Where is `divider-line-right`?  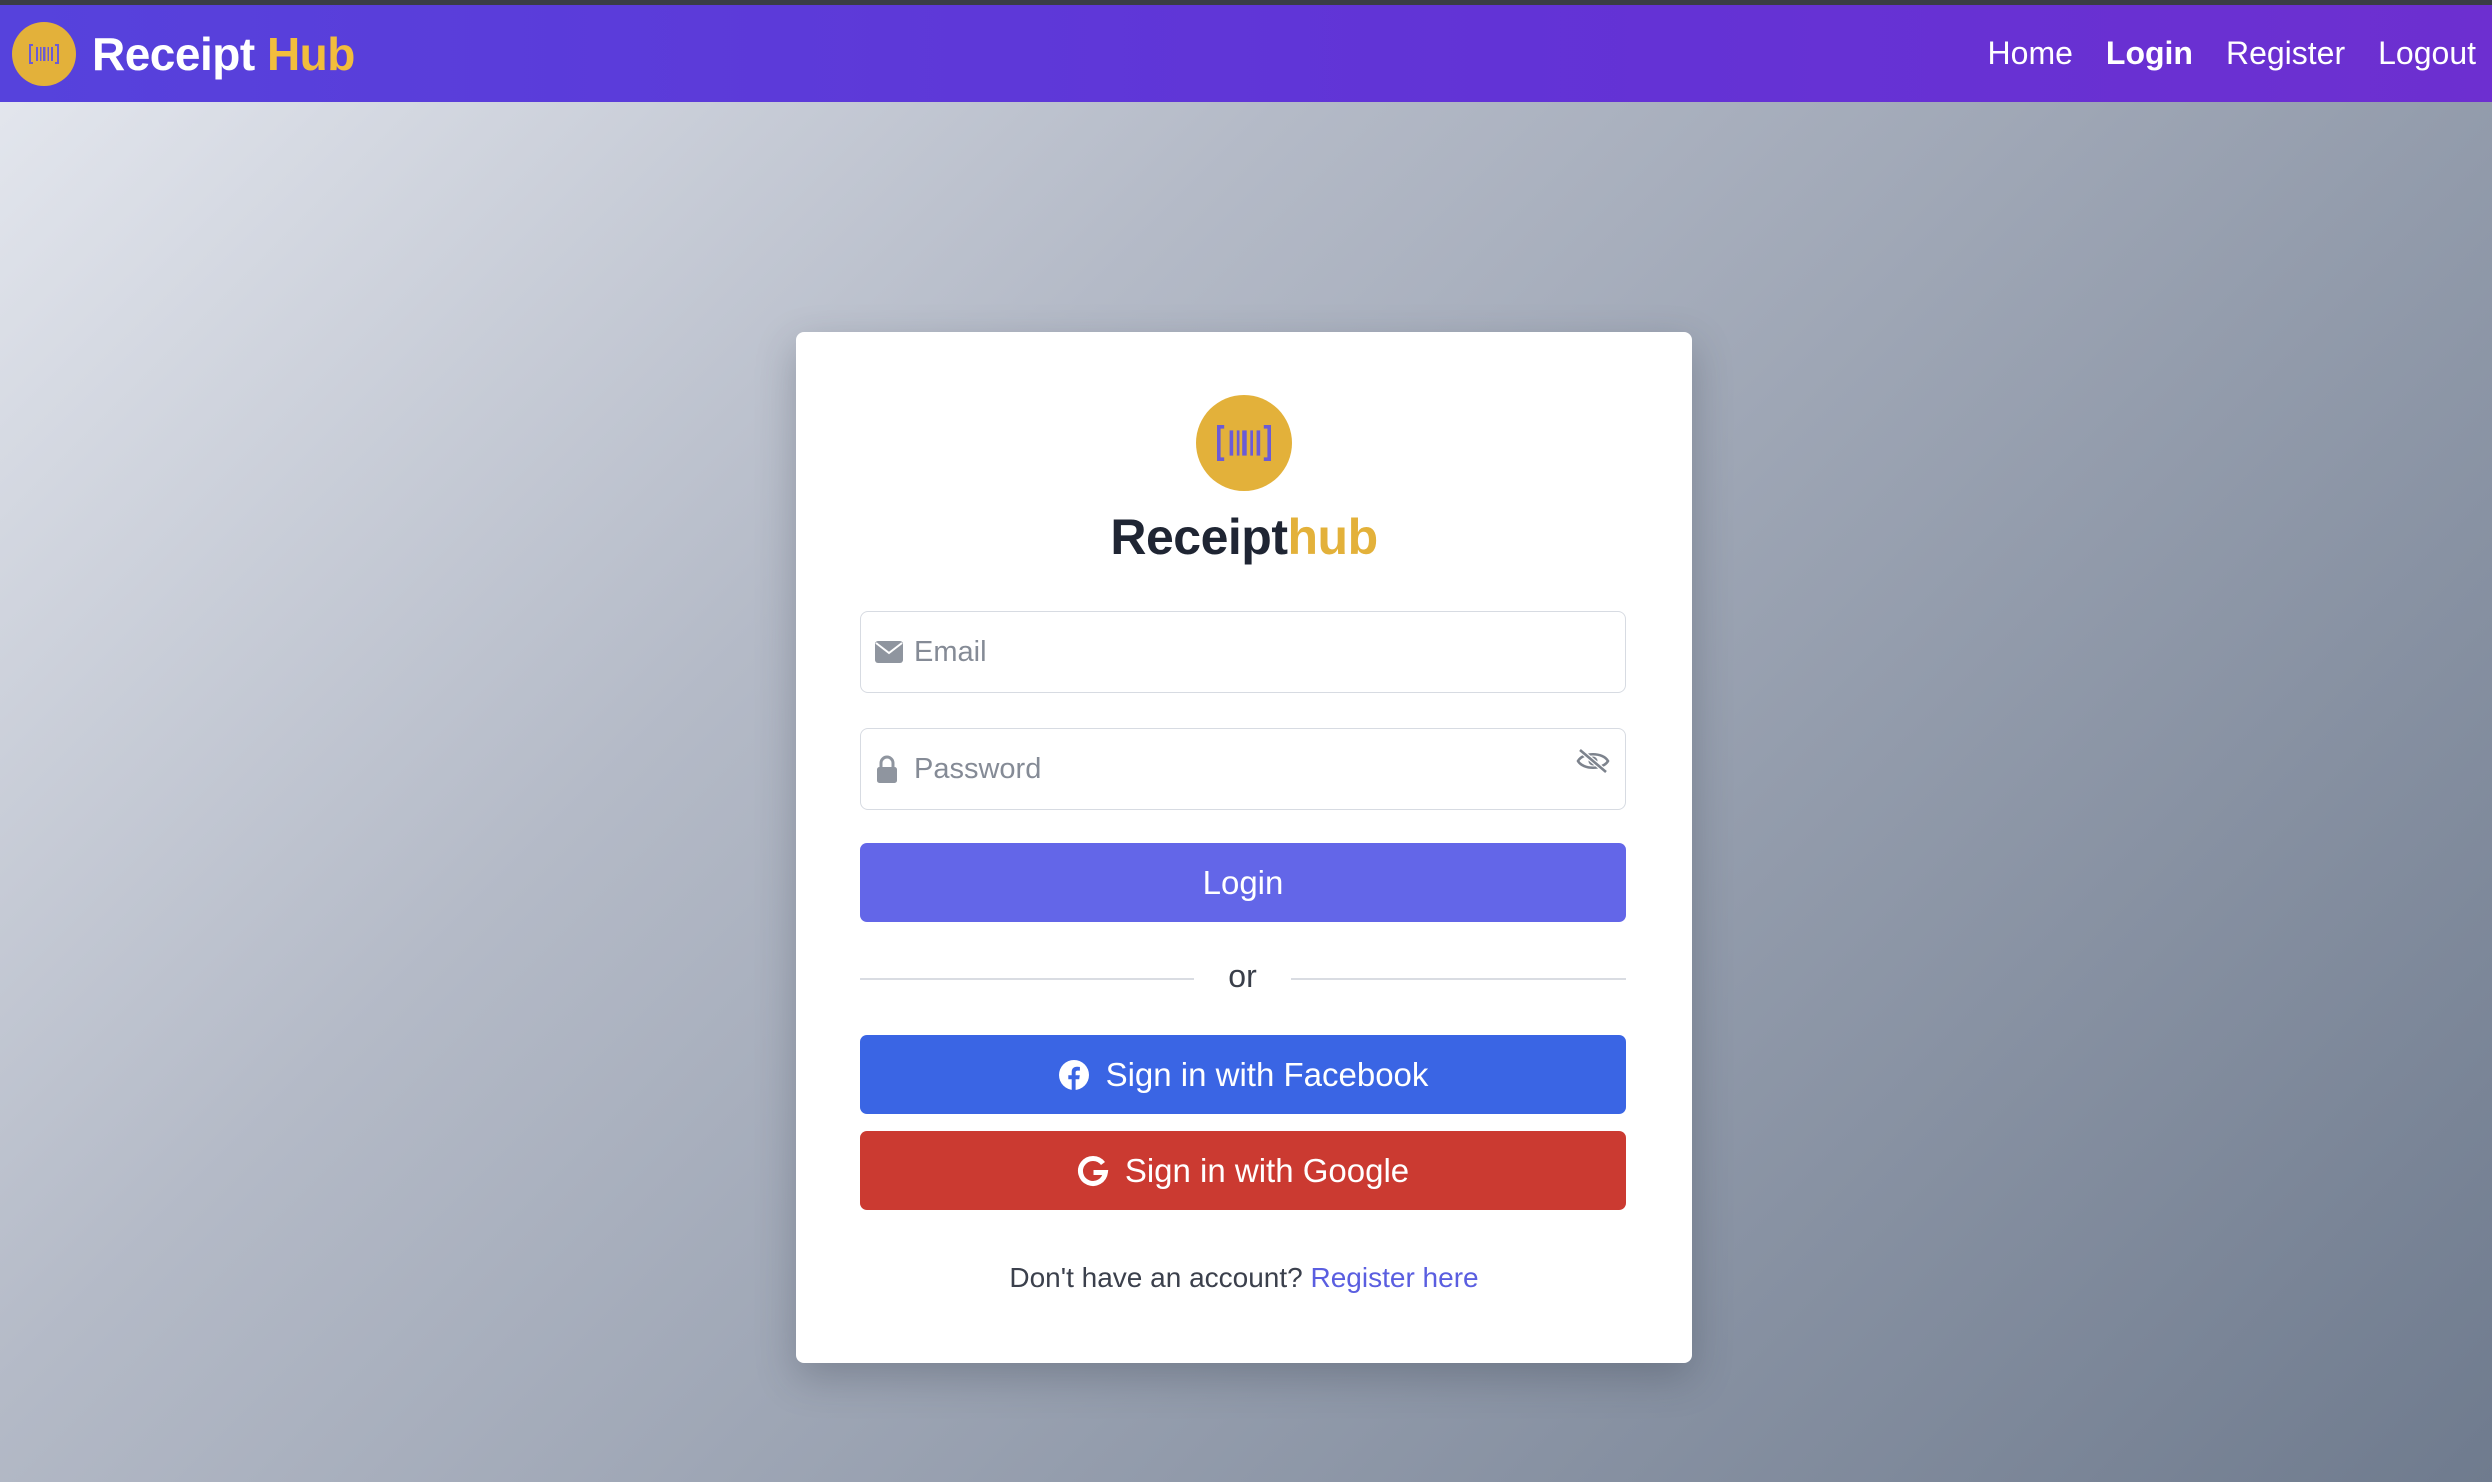
divider-line-right is located at coordinates (1458, 979).